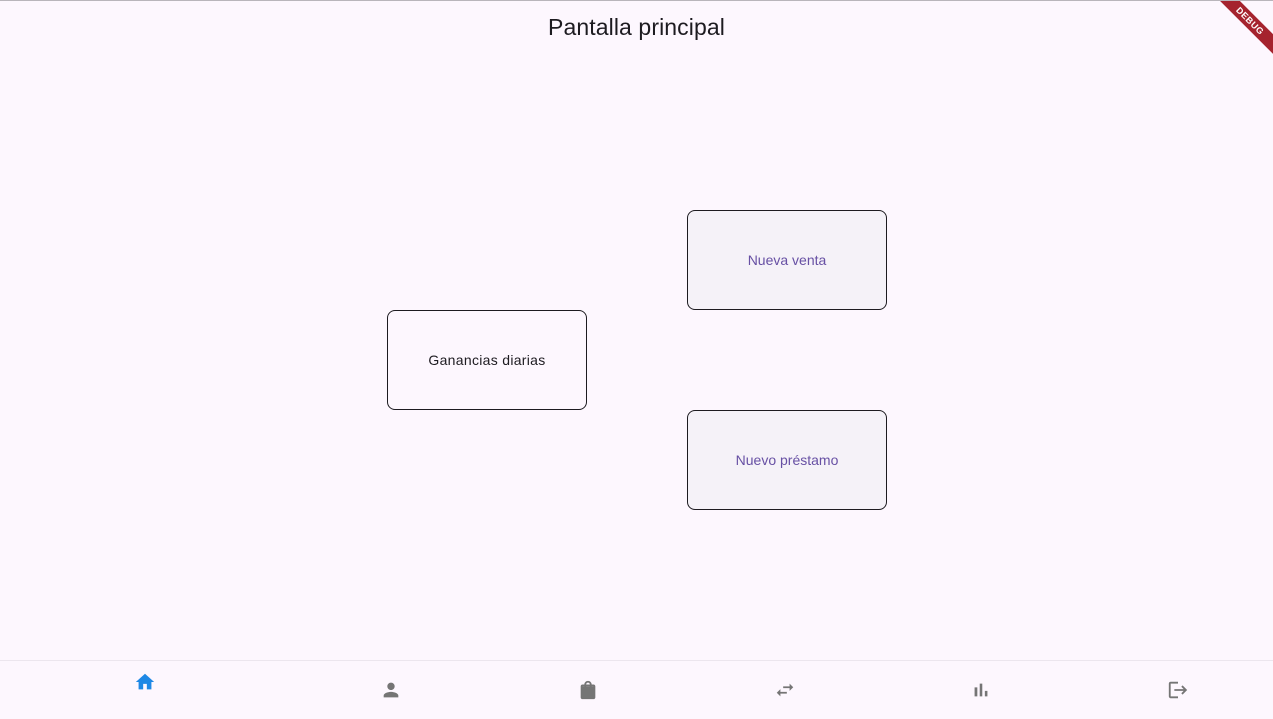 The image size is (1273, 719). I want to click on new-loan-label: Nuevo préstamo, so click(787, 460).